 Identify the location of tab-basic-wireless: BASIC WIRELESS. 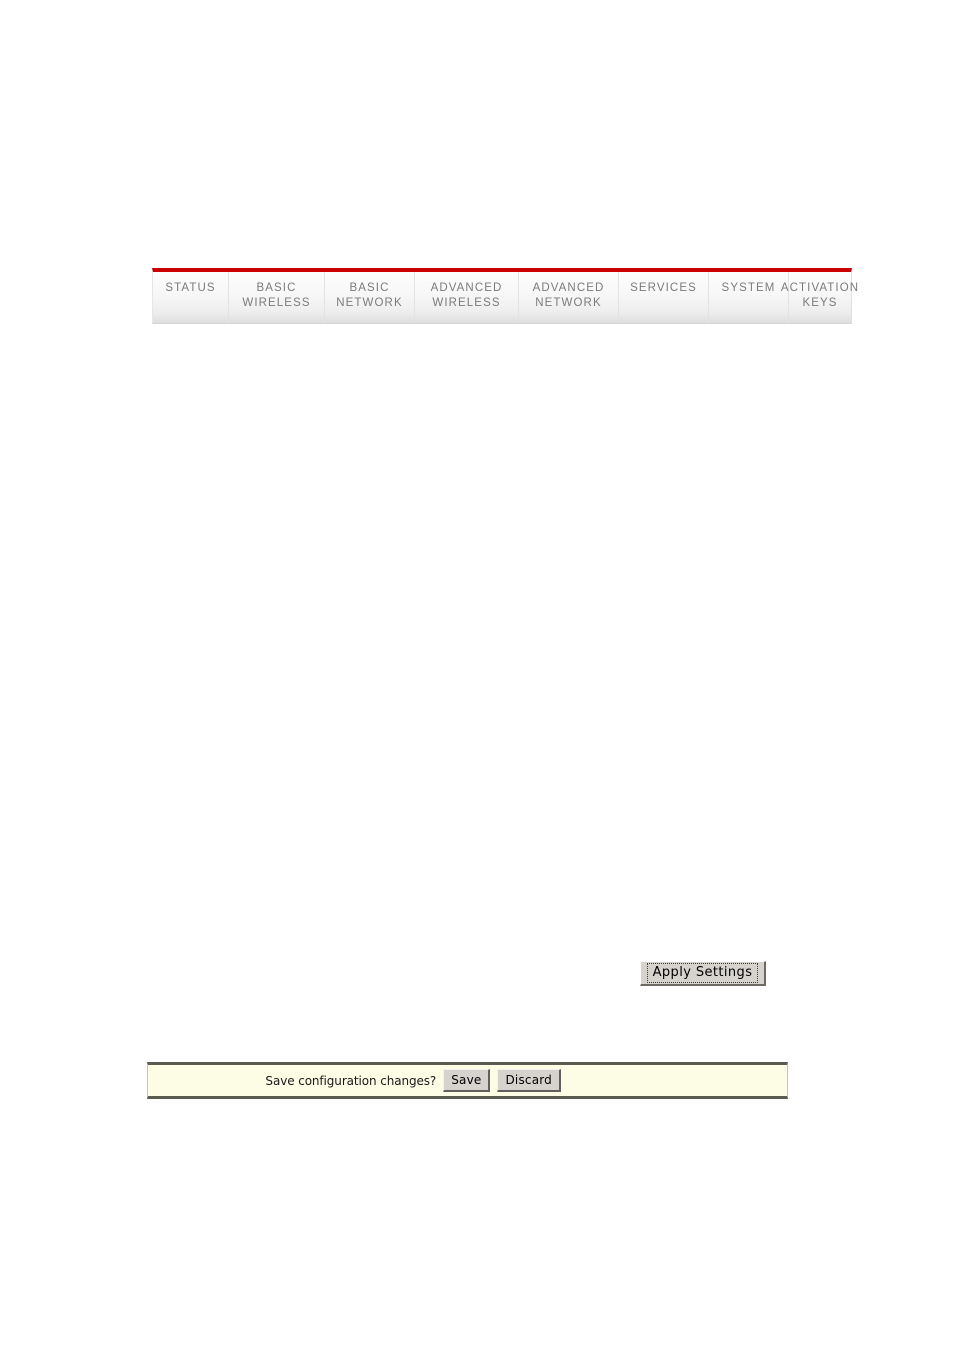
(277, 297).